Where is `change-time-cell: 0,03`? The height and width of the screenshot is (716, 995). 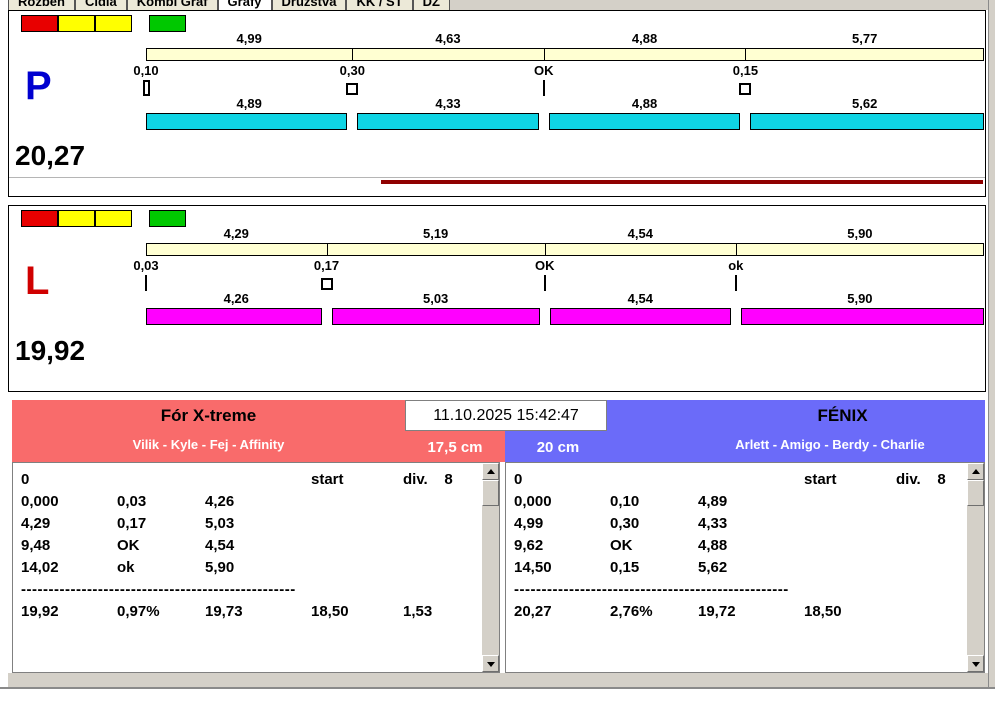 change-time-cell: 0,03 is located at coordinates (132, 501).